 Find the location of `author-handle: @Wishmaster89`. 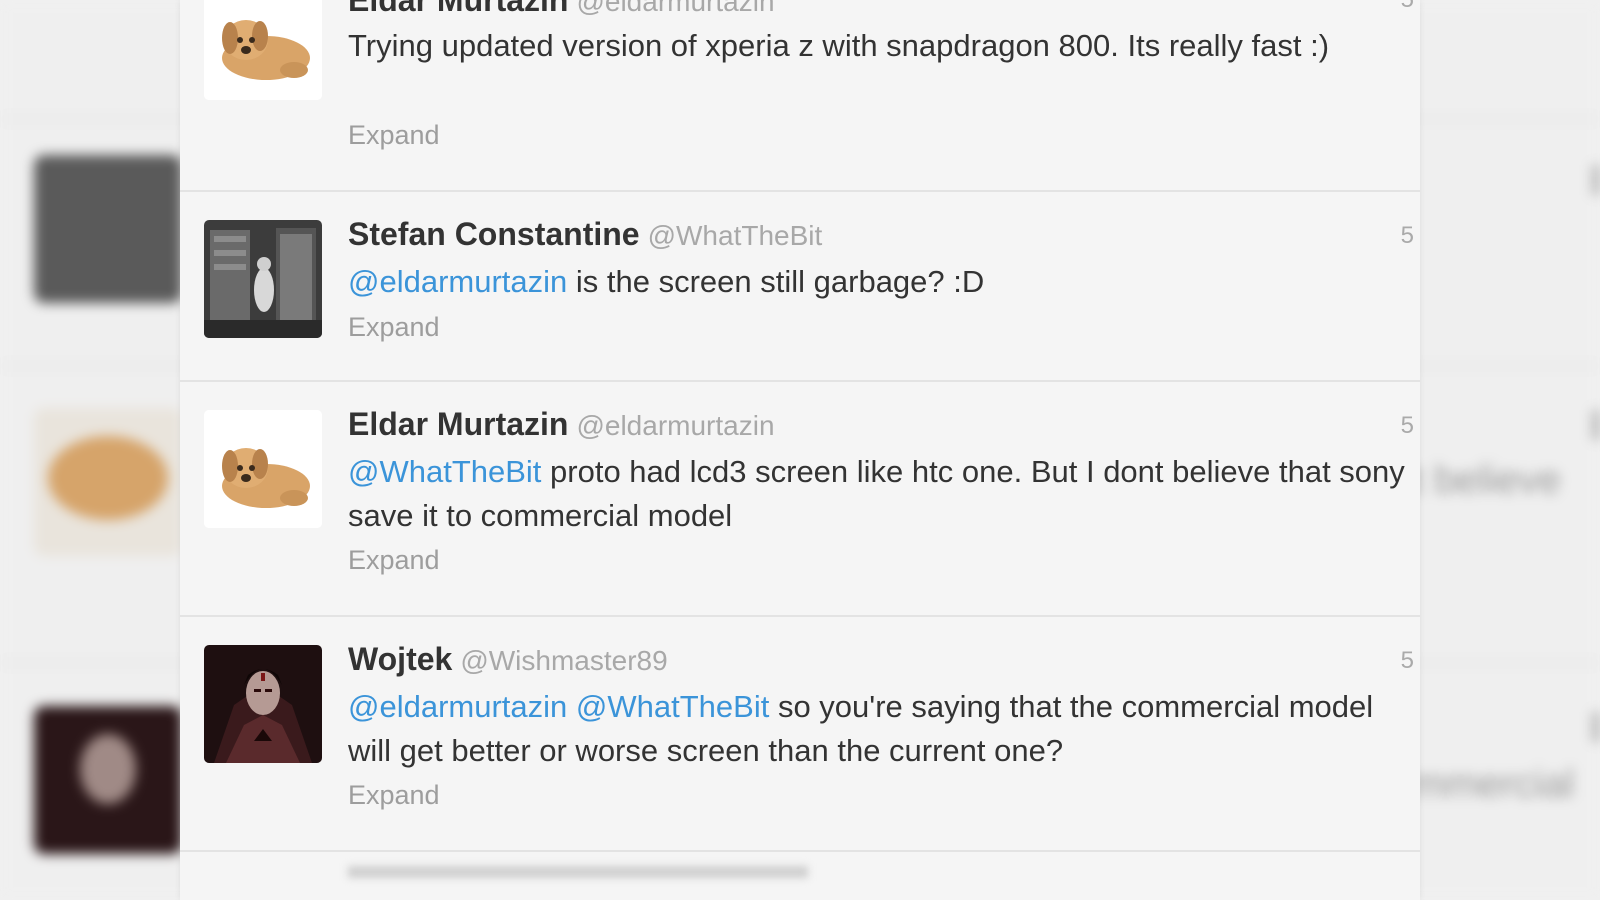

author-handle: @Wishmaster89 is located at coordinates (563, 660).